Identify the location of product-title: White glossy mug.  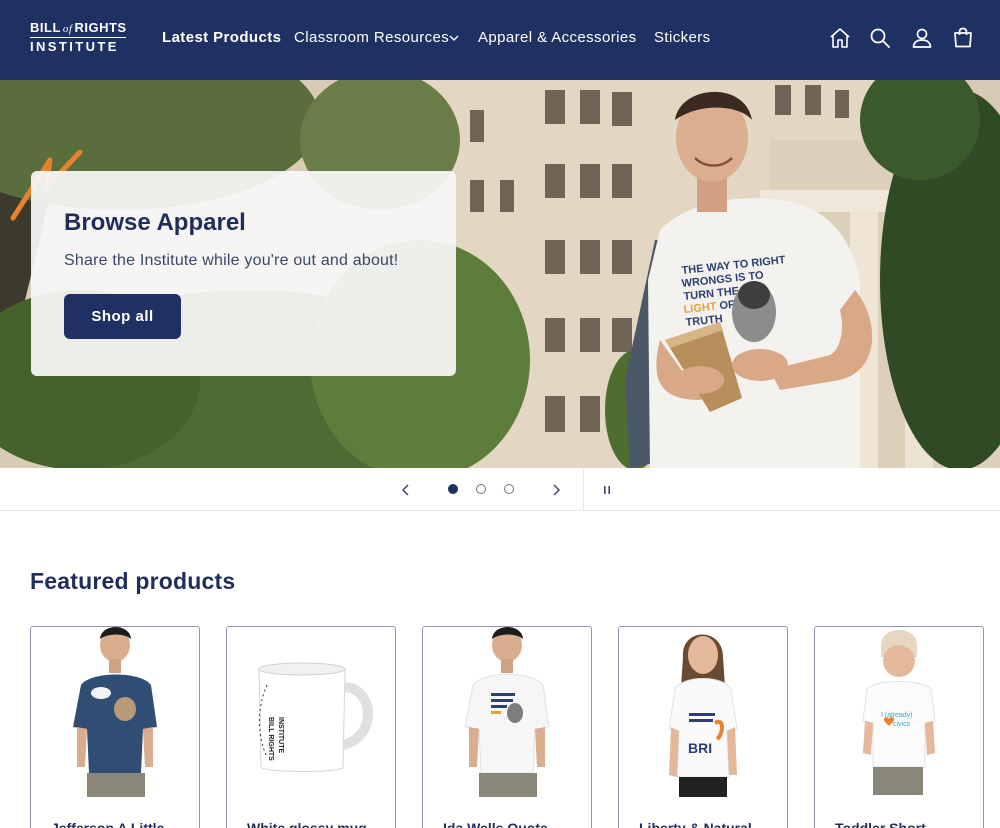
(307, 824).